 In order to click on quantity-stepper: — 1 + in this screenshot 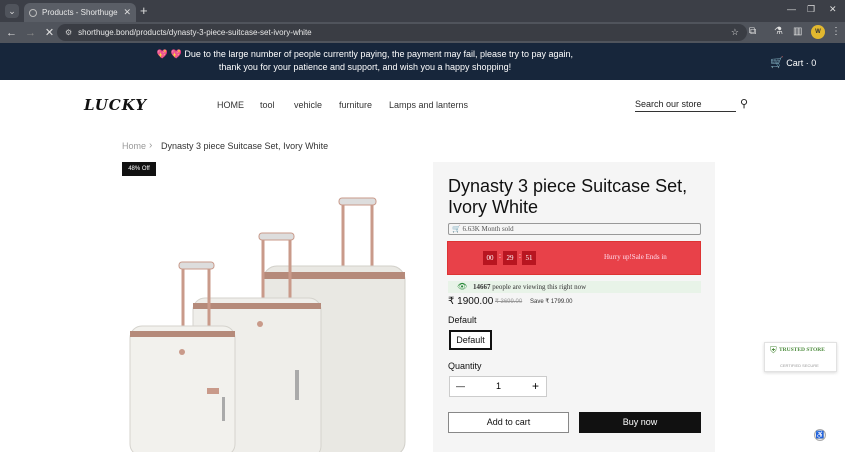, I will do `click(498, 386)`.